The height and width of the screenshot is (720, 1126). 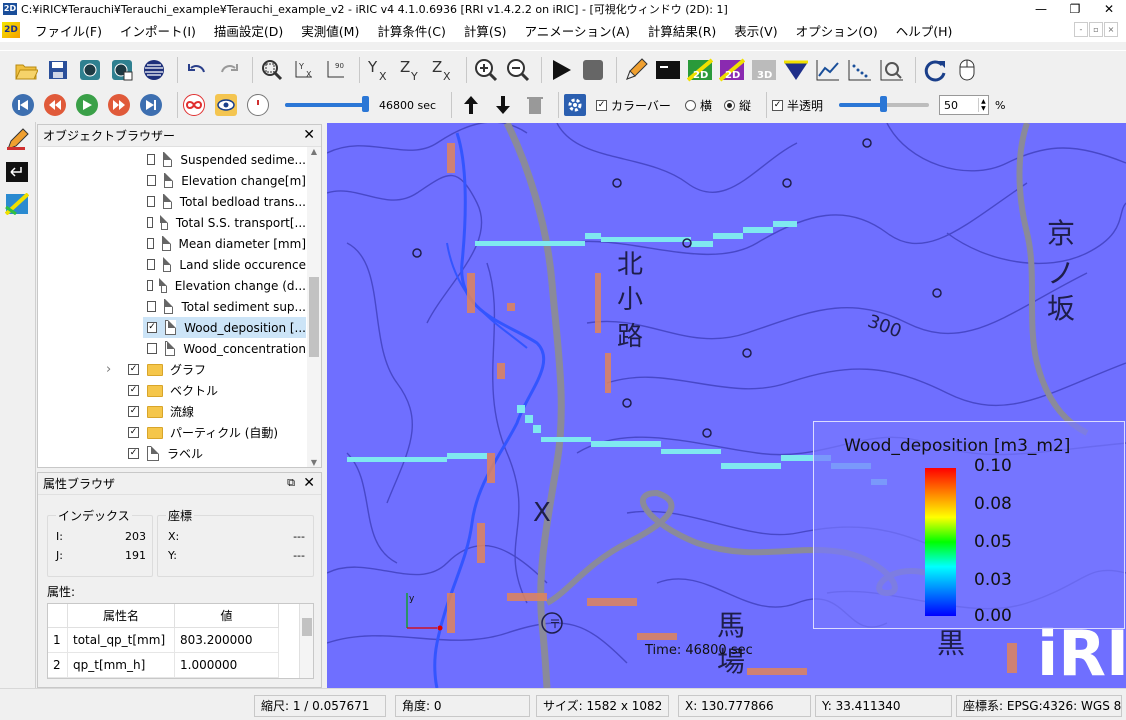 I want to click on menu-calculation: 計算(S), so click(x=485, y=30).